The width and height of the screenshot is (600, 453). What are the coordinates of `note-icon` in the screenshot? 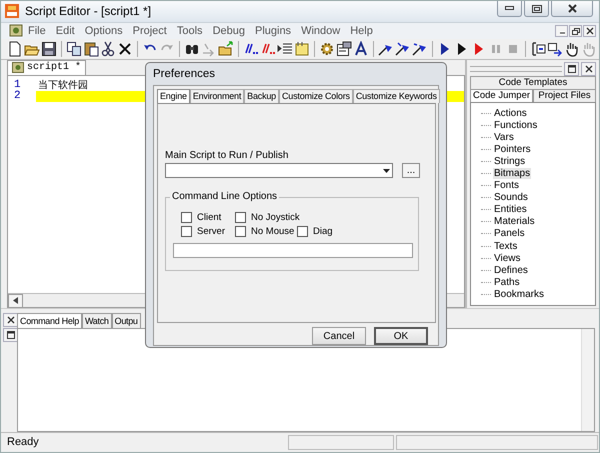 It's located at (302, 49).